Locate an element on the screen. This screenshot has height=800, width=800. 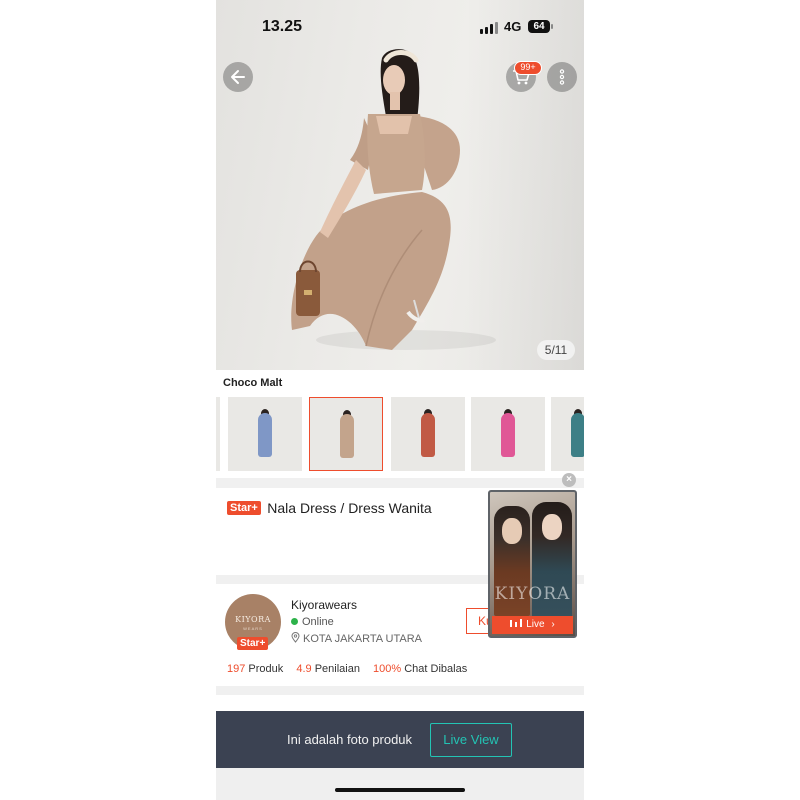
model-photo is located at coordinates (393, 199).